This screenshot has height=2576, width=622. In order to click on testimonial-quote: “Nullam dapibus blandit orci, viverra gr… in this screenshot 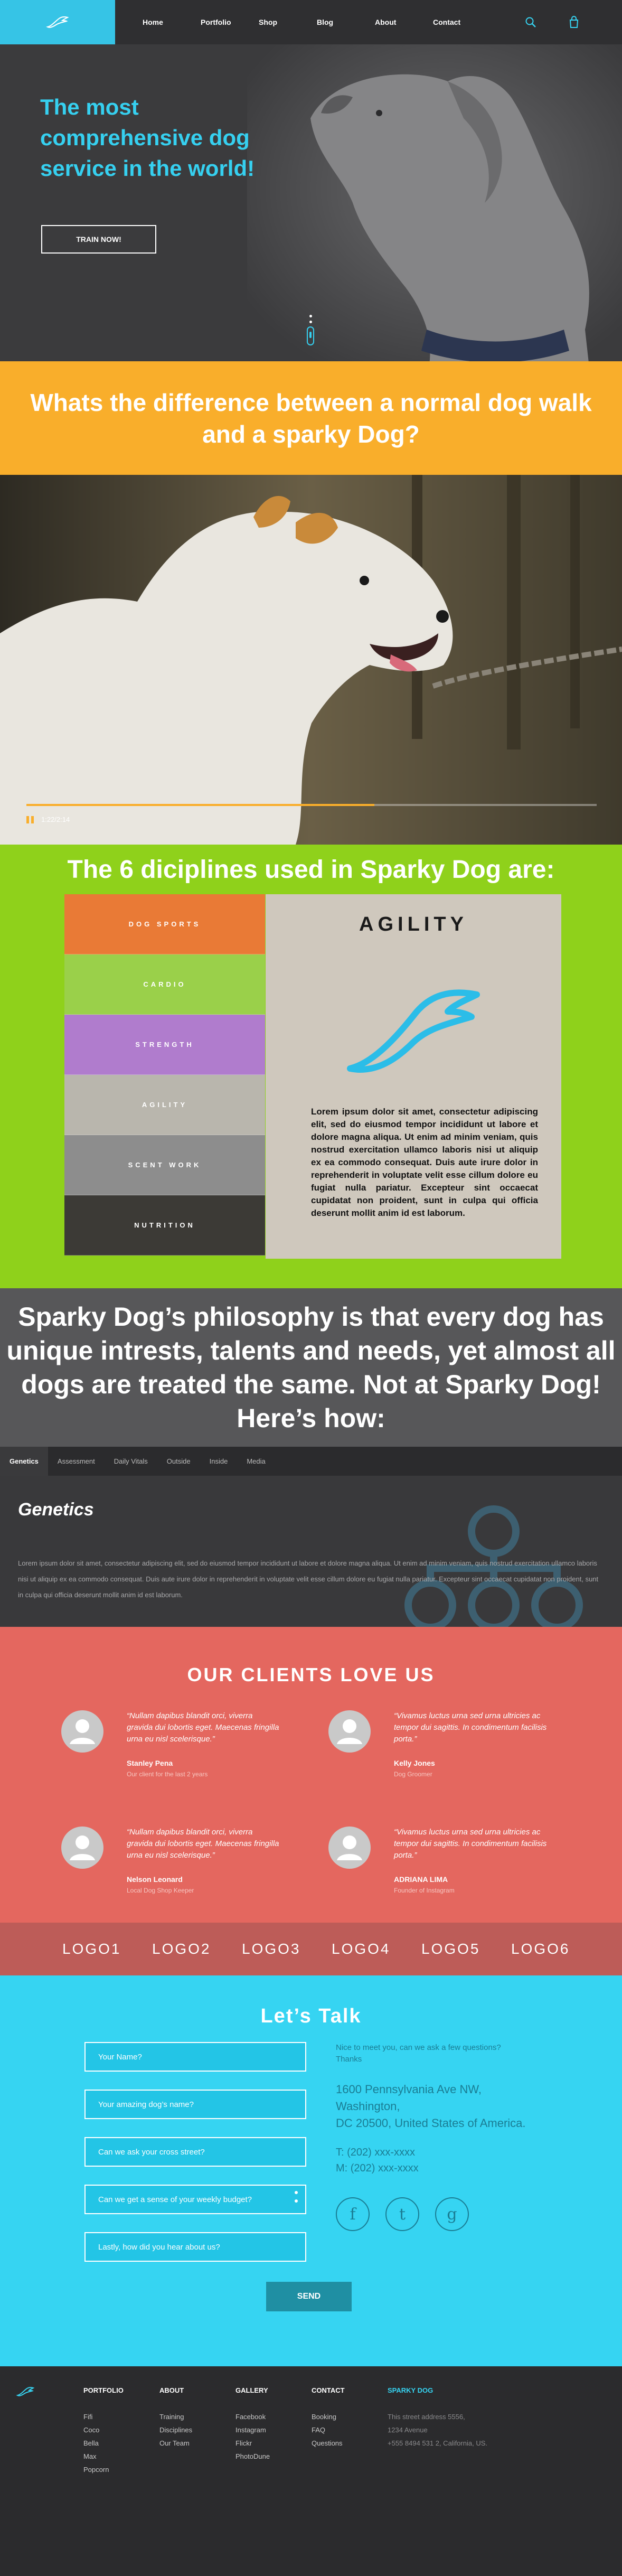, I will do `click(203, 1844)`.